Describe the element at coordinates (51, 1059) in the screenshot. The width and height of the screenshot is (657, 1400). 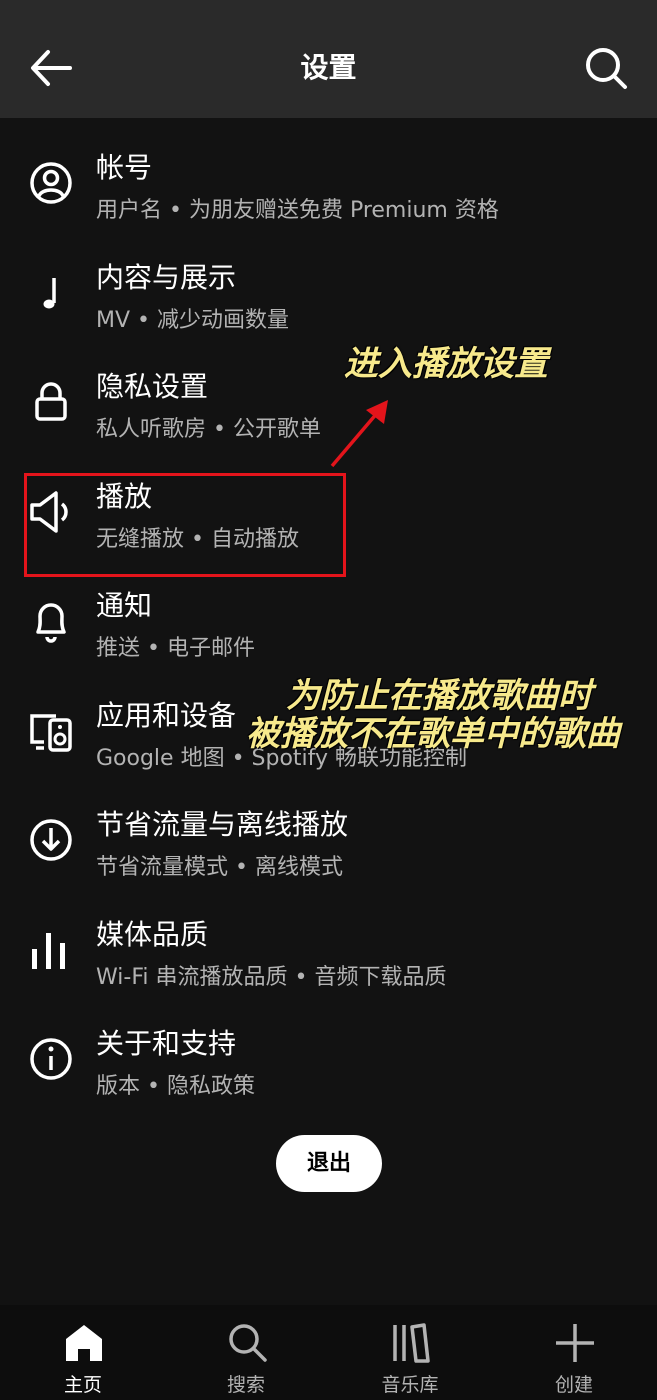
I see `info-icon` at that location.